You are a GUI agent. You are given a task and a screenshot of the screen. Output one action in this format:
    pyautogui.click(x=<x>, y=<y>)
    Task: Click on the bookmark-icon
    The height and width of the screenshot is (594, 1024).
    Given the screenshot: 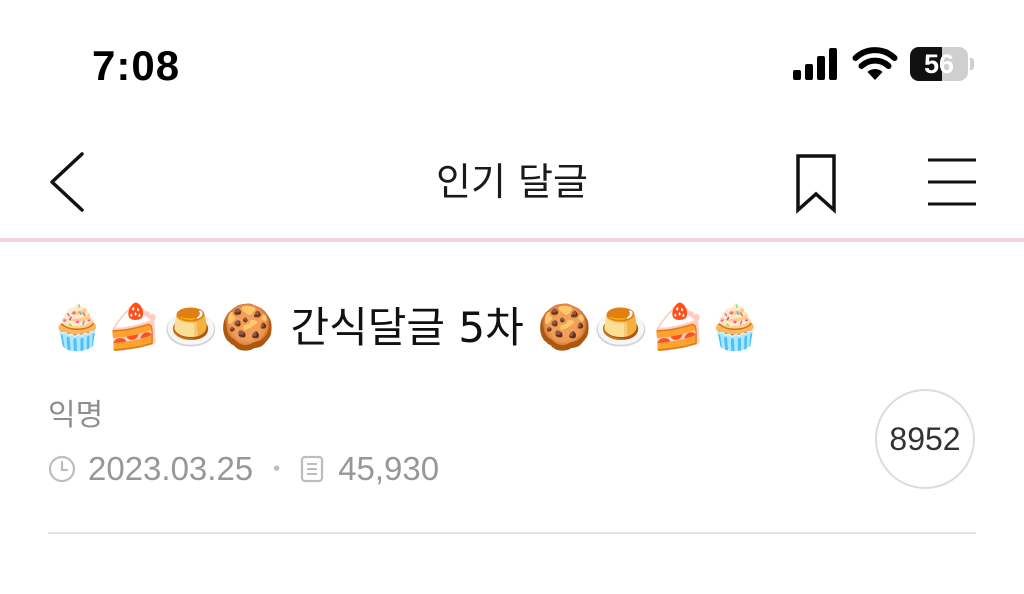 What is the action you would take?
    pyautogui.click(x=816, y=182)
    